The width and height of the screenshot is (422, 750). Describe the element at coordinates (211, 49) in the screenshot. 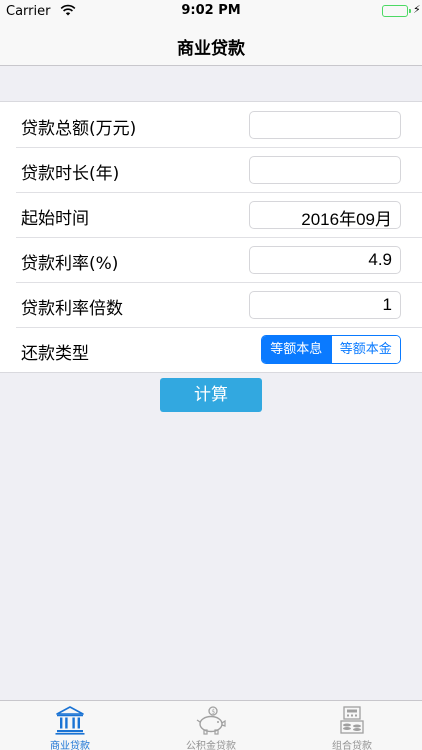

I see `page-title: 商业贷款` at that location.